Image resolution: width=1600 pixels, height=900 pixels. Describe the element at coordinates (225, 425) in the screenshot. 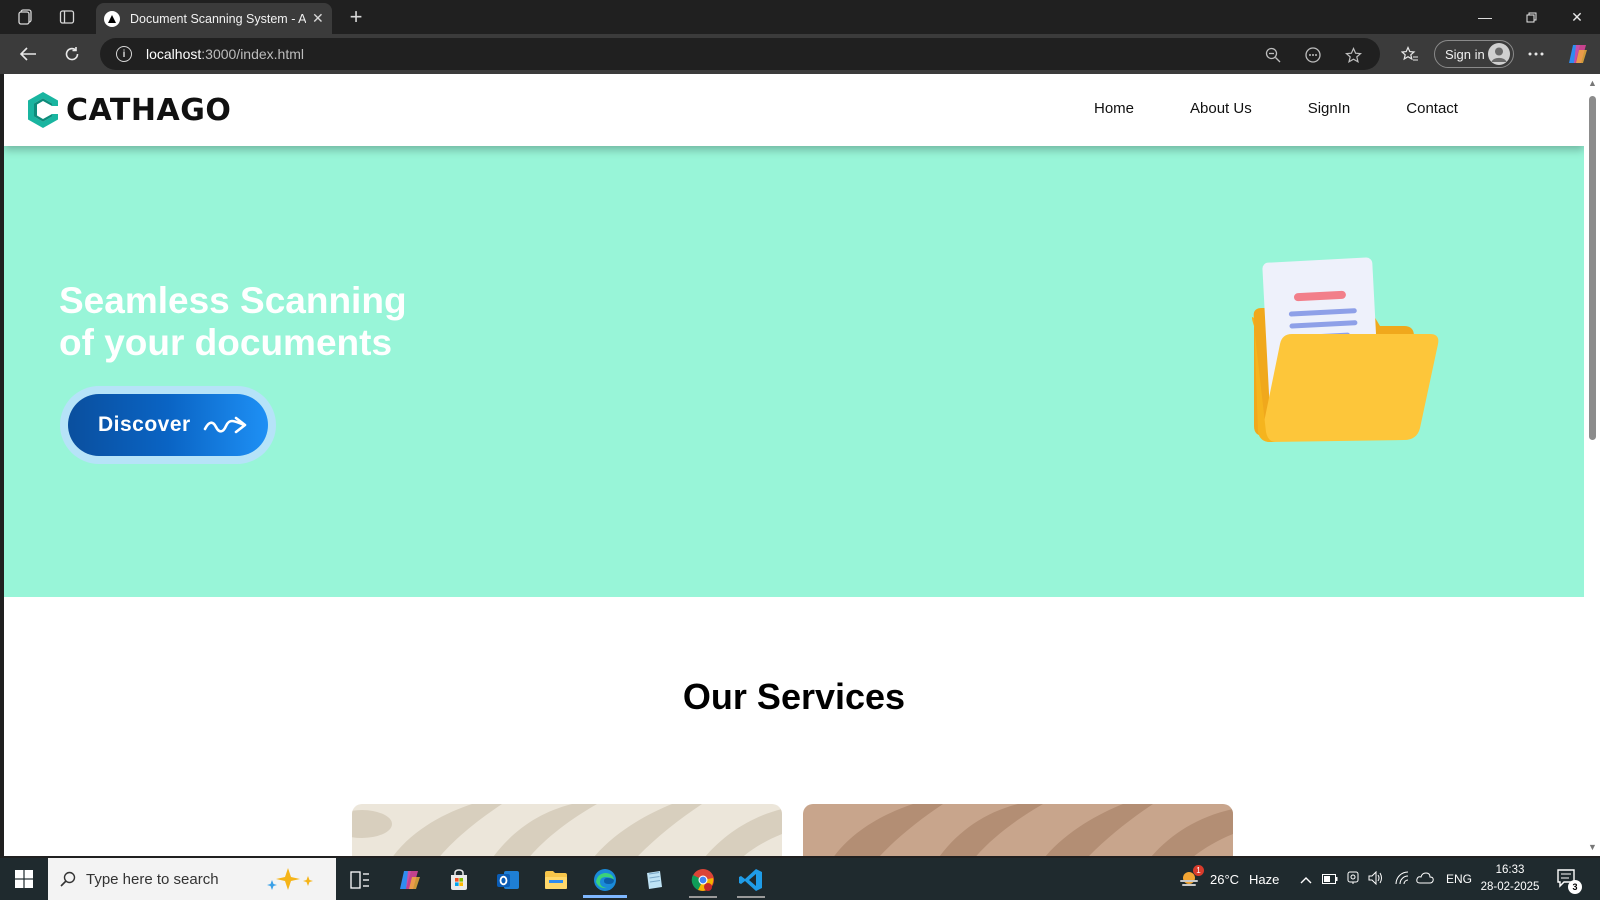

I see `squiggle-arrow-icon` at that location.